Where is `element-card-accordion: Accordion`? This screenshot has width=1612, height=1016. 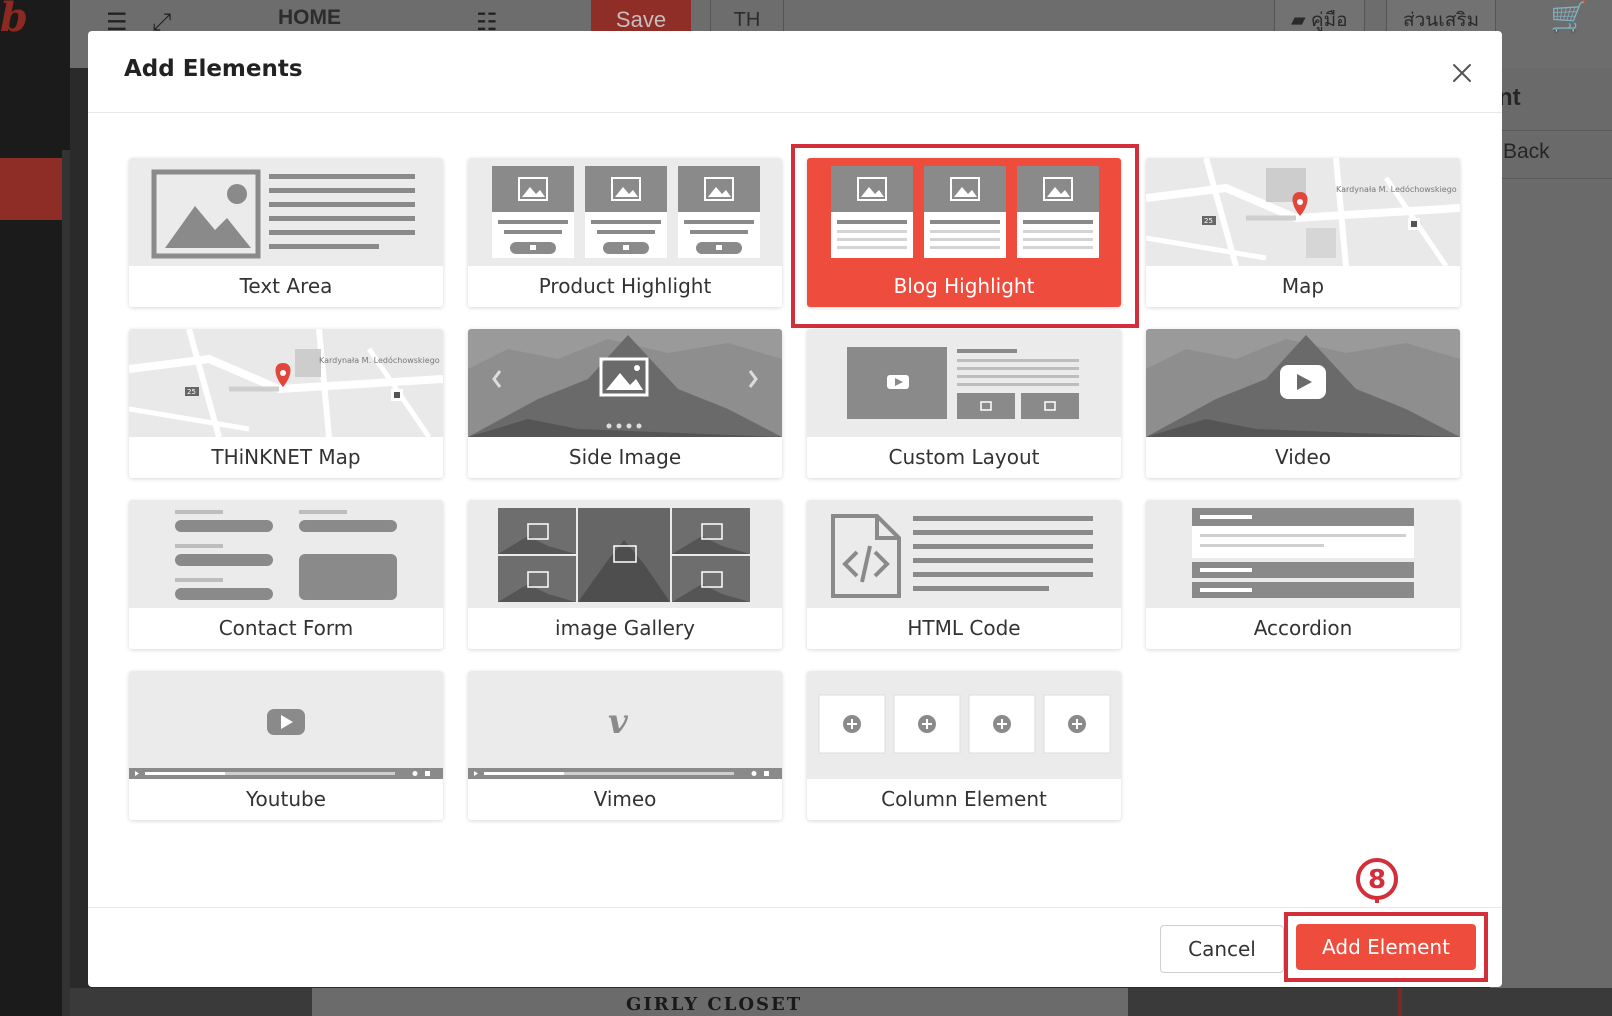
element-card-accordion: Accordion is located at coordinates (1303, 574).